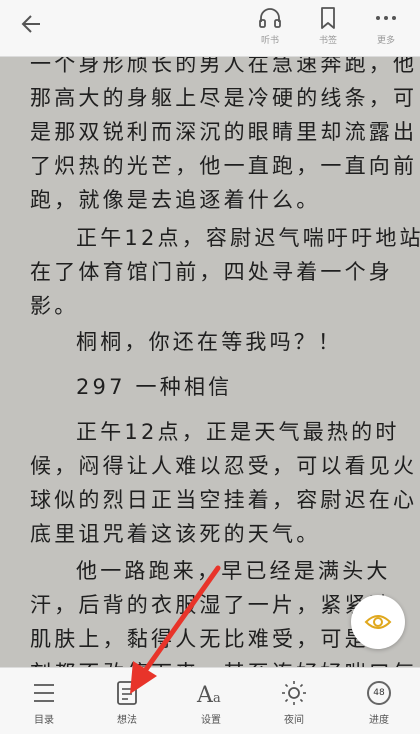  I want to click on more-button: 更多, so click(386, 29).